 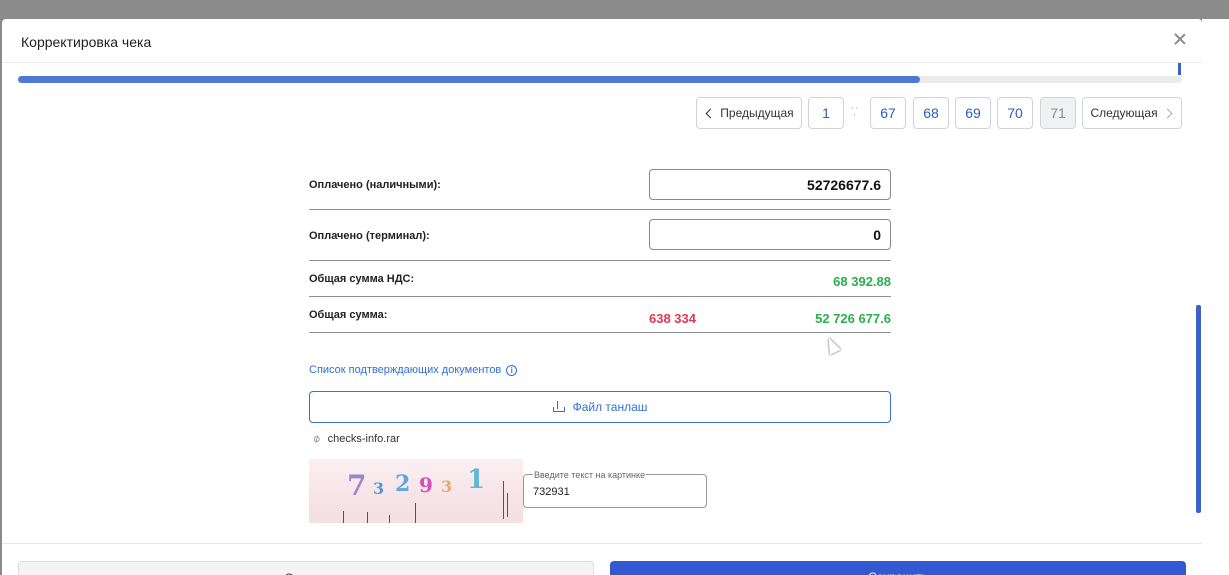 What do you see at coordinates (600, 188) in the screenshot?
I see `paid-cash-row: Оплачено (наличными):` at bounding box center [600, 188].